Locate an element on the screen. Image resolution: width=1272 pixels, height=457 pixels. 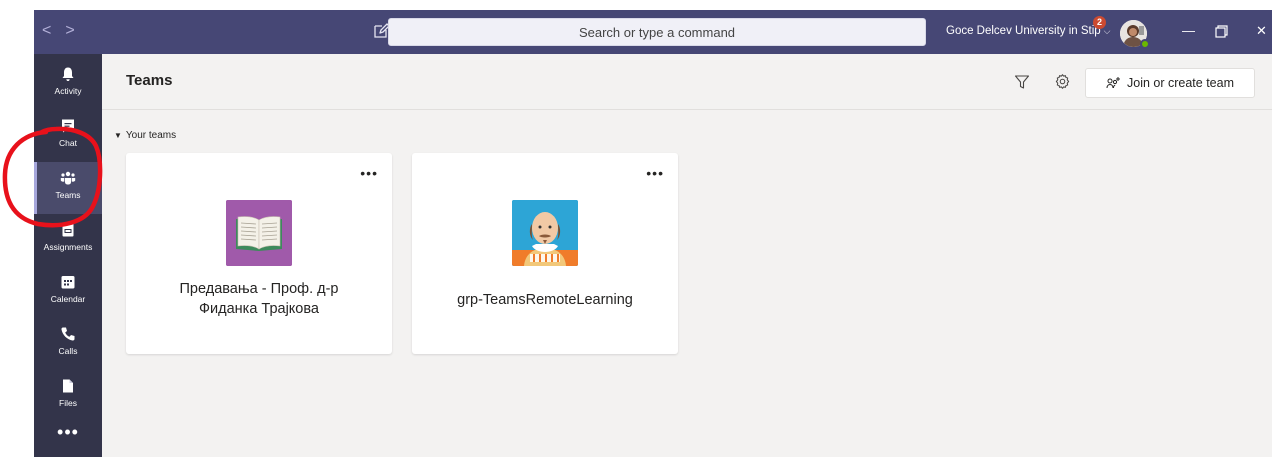
assignments-icon is located at coordinates (68, 230).